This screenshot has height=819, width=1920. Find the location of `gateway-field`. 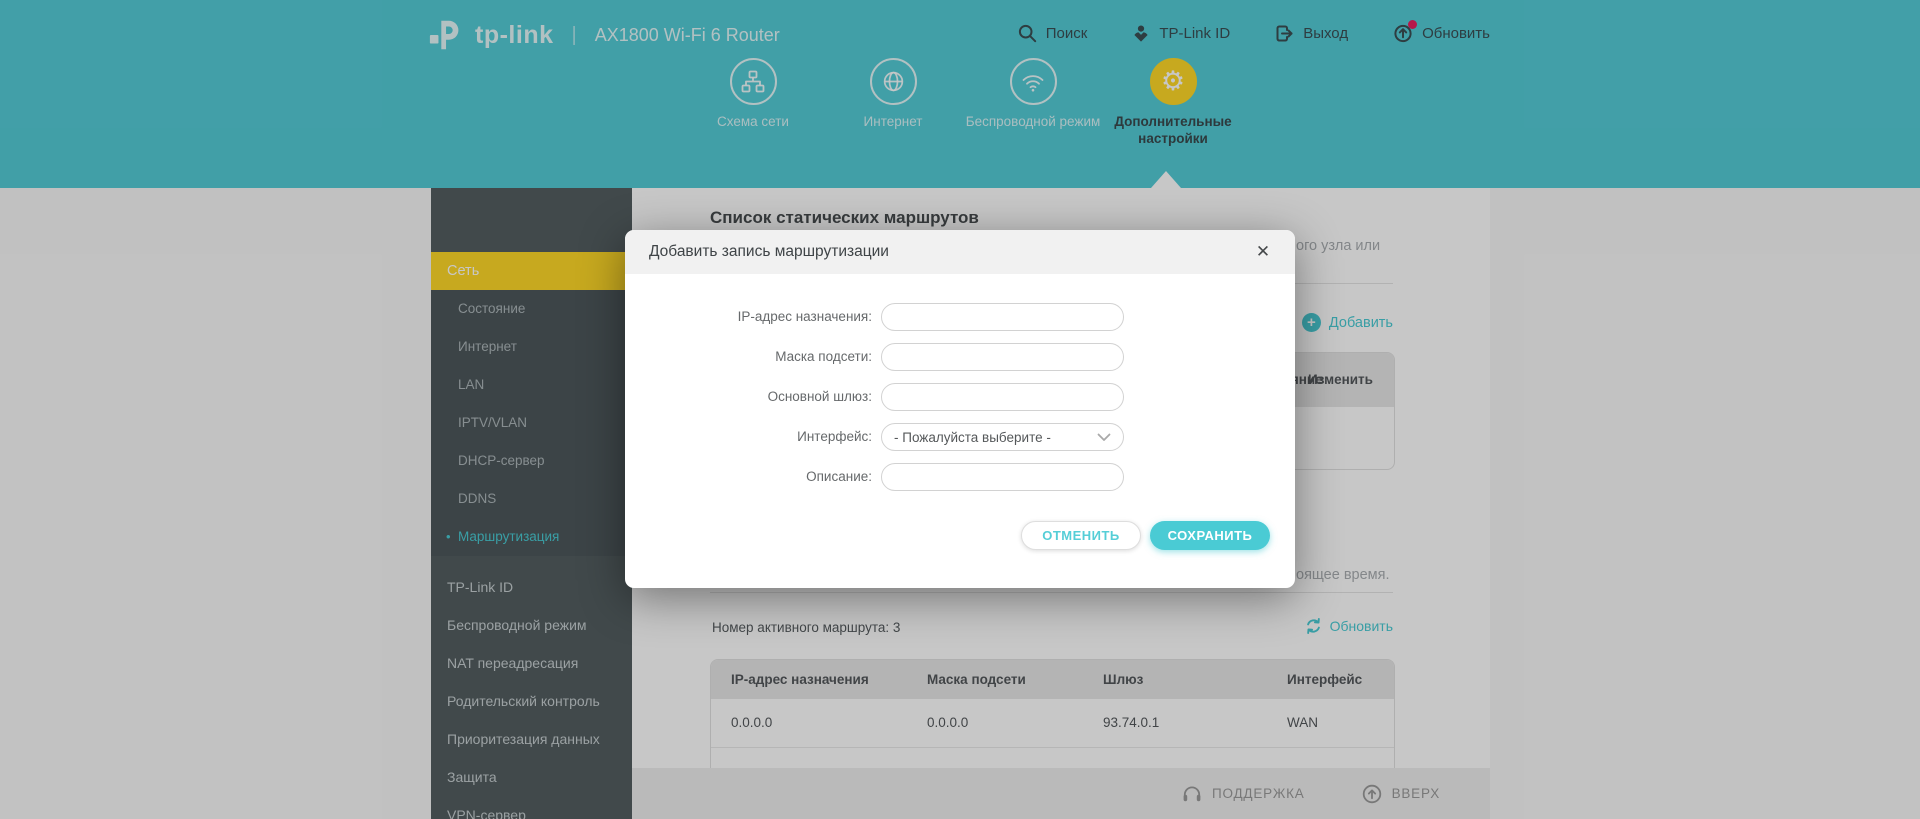

gateway-field is located at coordinates (1002, 397).